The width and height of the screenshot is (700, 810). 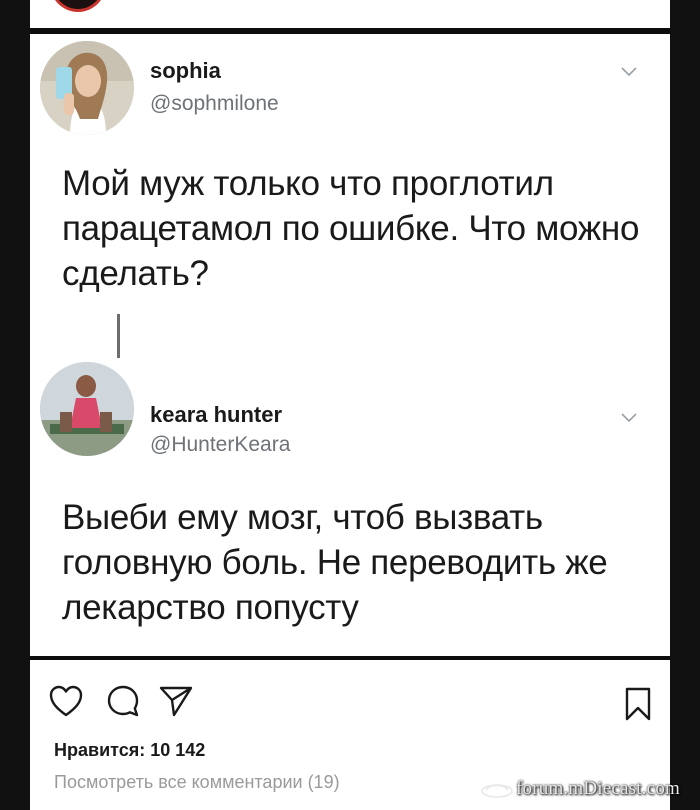 What do you see at coordinates (216, 415) in the screenshot?
I see `display-name: keara hunter` at bounding box center [216, 415].